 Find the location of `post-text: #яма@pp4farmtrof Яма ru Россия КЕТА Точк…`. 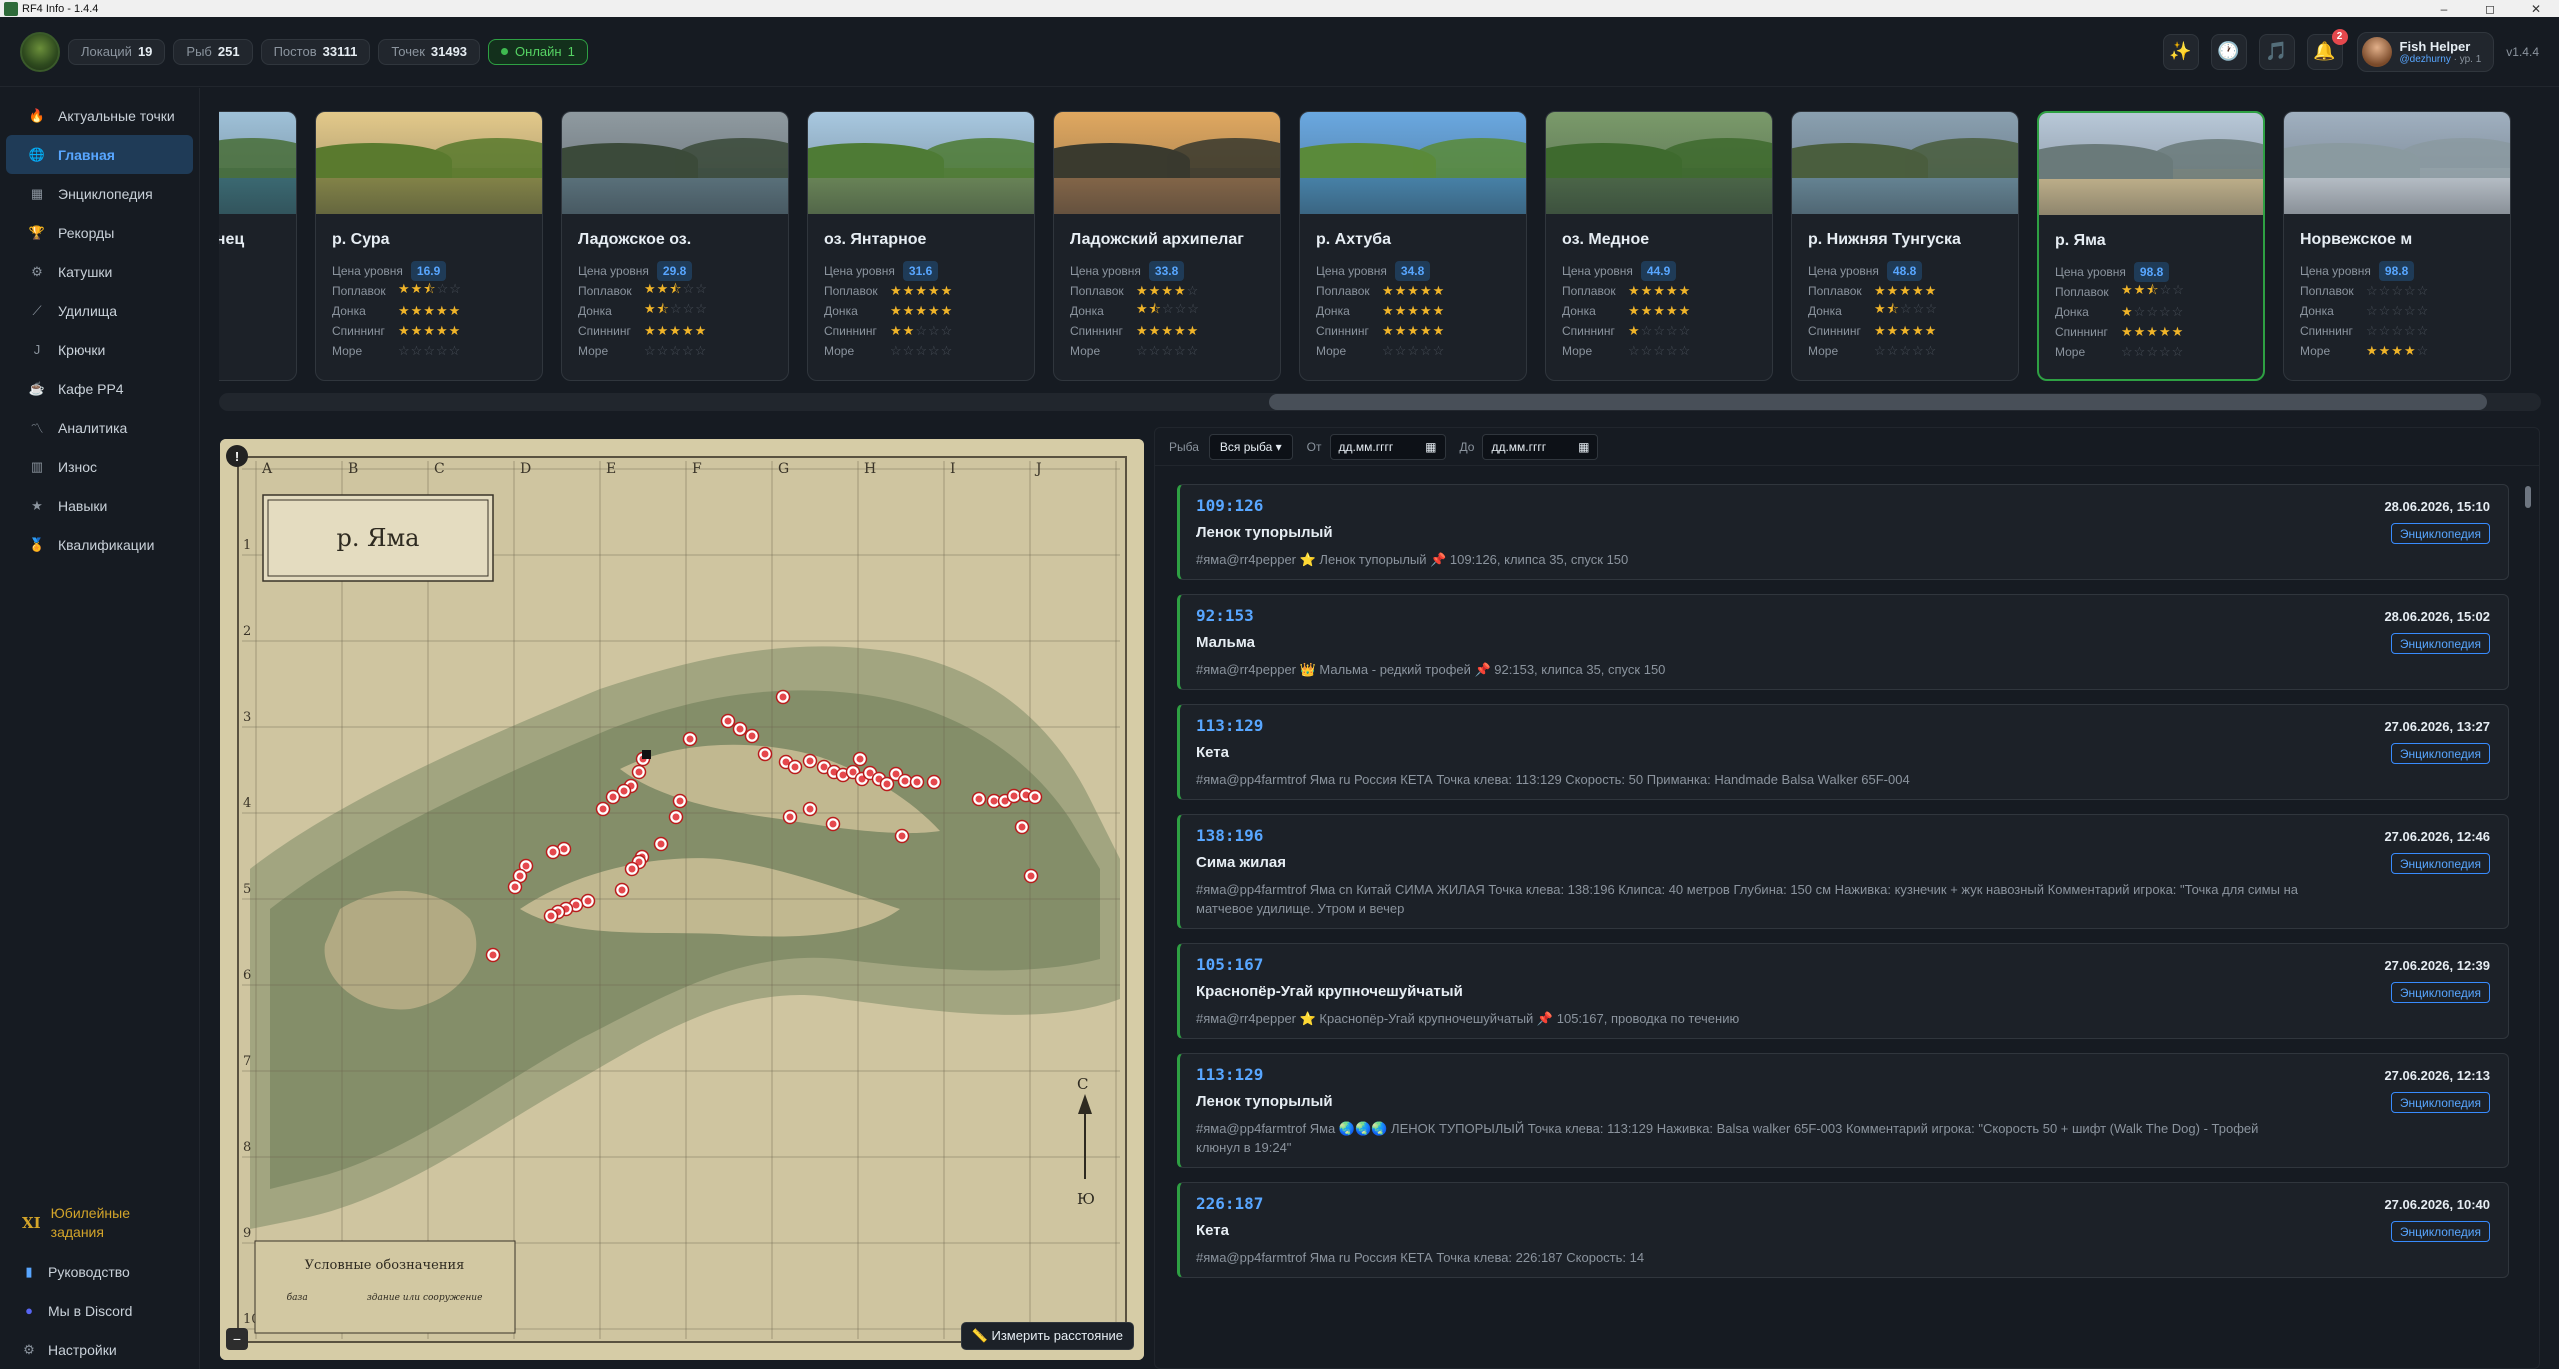

post-text: #яма@pp4farmtrof Яма ru Россия КЕТА Точк… is located at coordinates (1420, 1257).